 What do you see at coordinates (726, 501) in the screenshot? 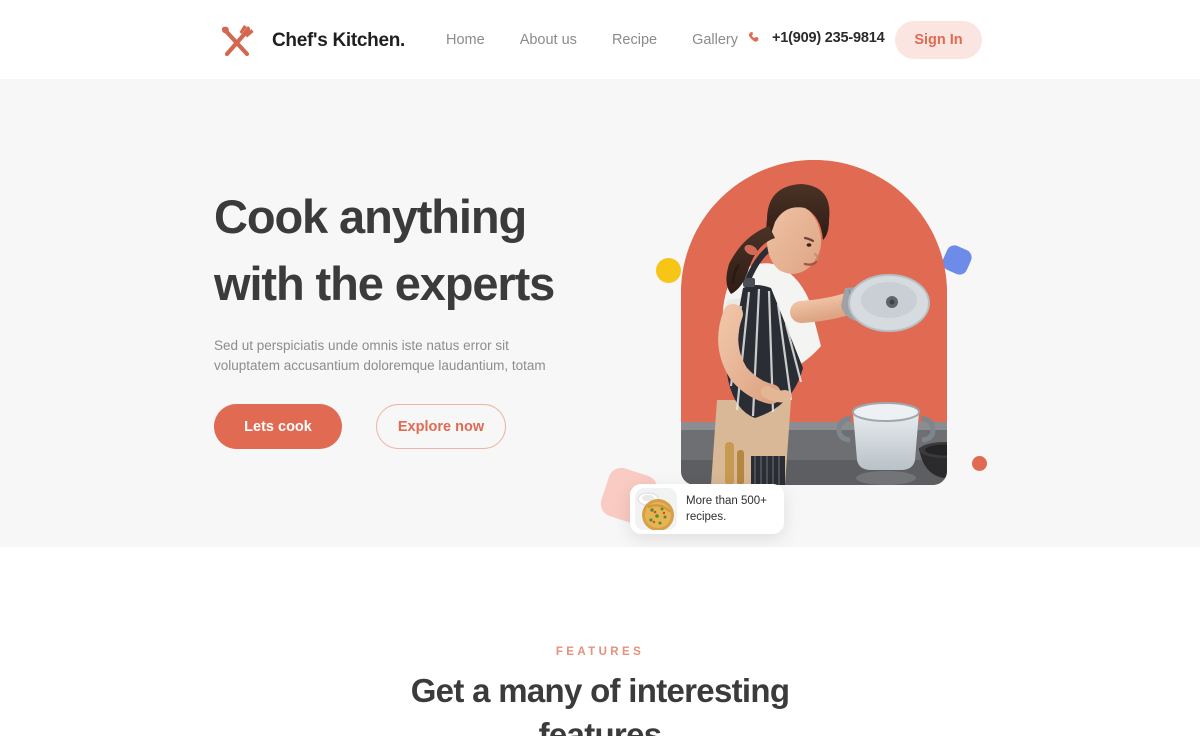
I see `recipes-count-line-1: More than 500+` at bounding box center [726, 501].